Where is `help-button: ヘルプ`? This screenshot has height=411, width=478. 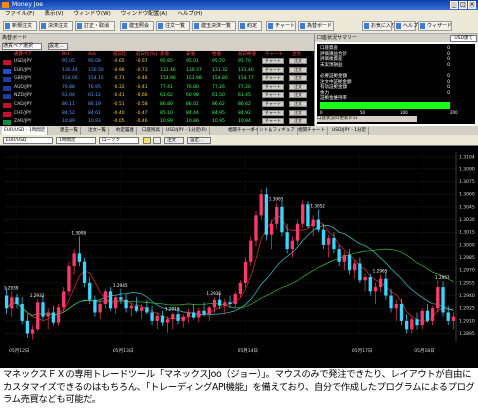 help-button: ヘルプ is located at coordinates (406, 26).